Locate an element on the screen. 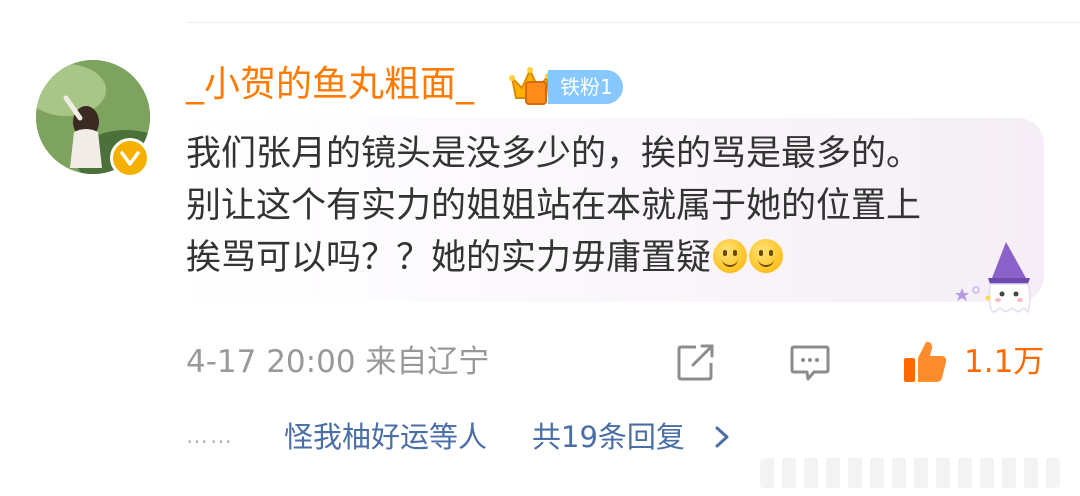 The height and width of the screenshot is (496, 1080). verified-badge-icon is located at coordinates (130, 158).